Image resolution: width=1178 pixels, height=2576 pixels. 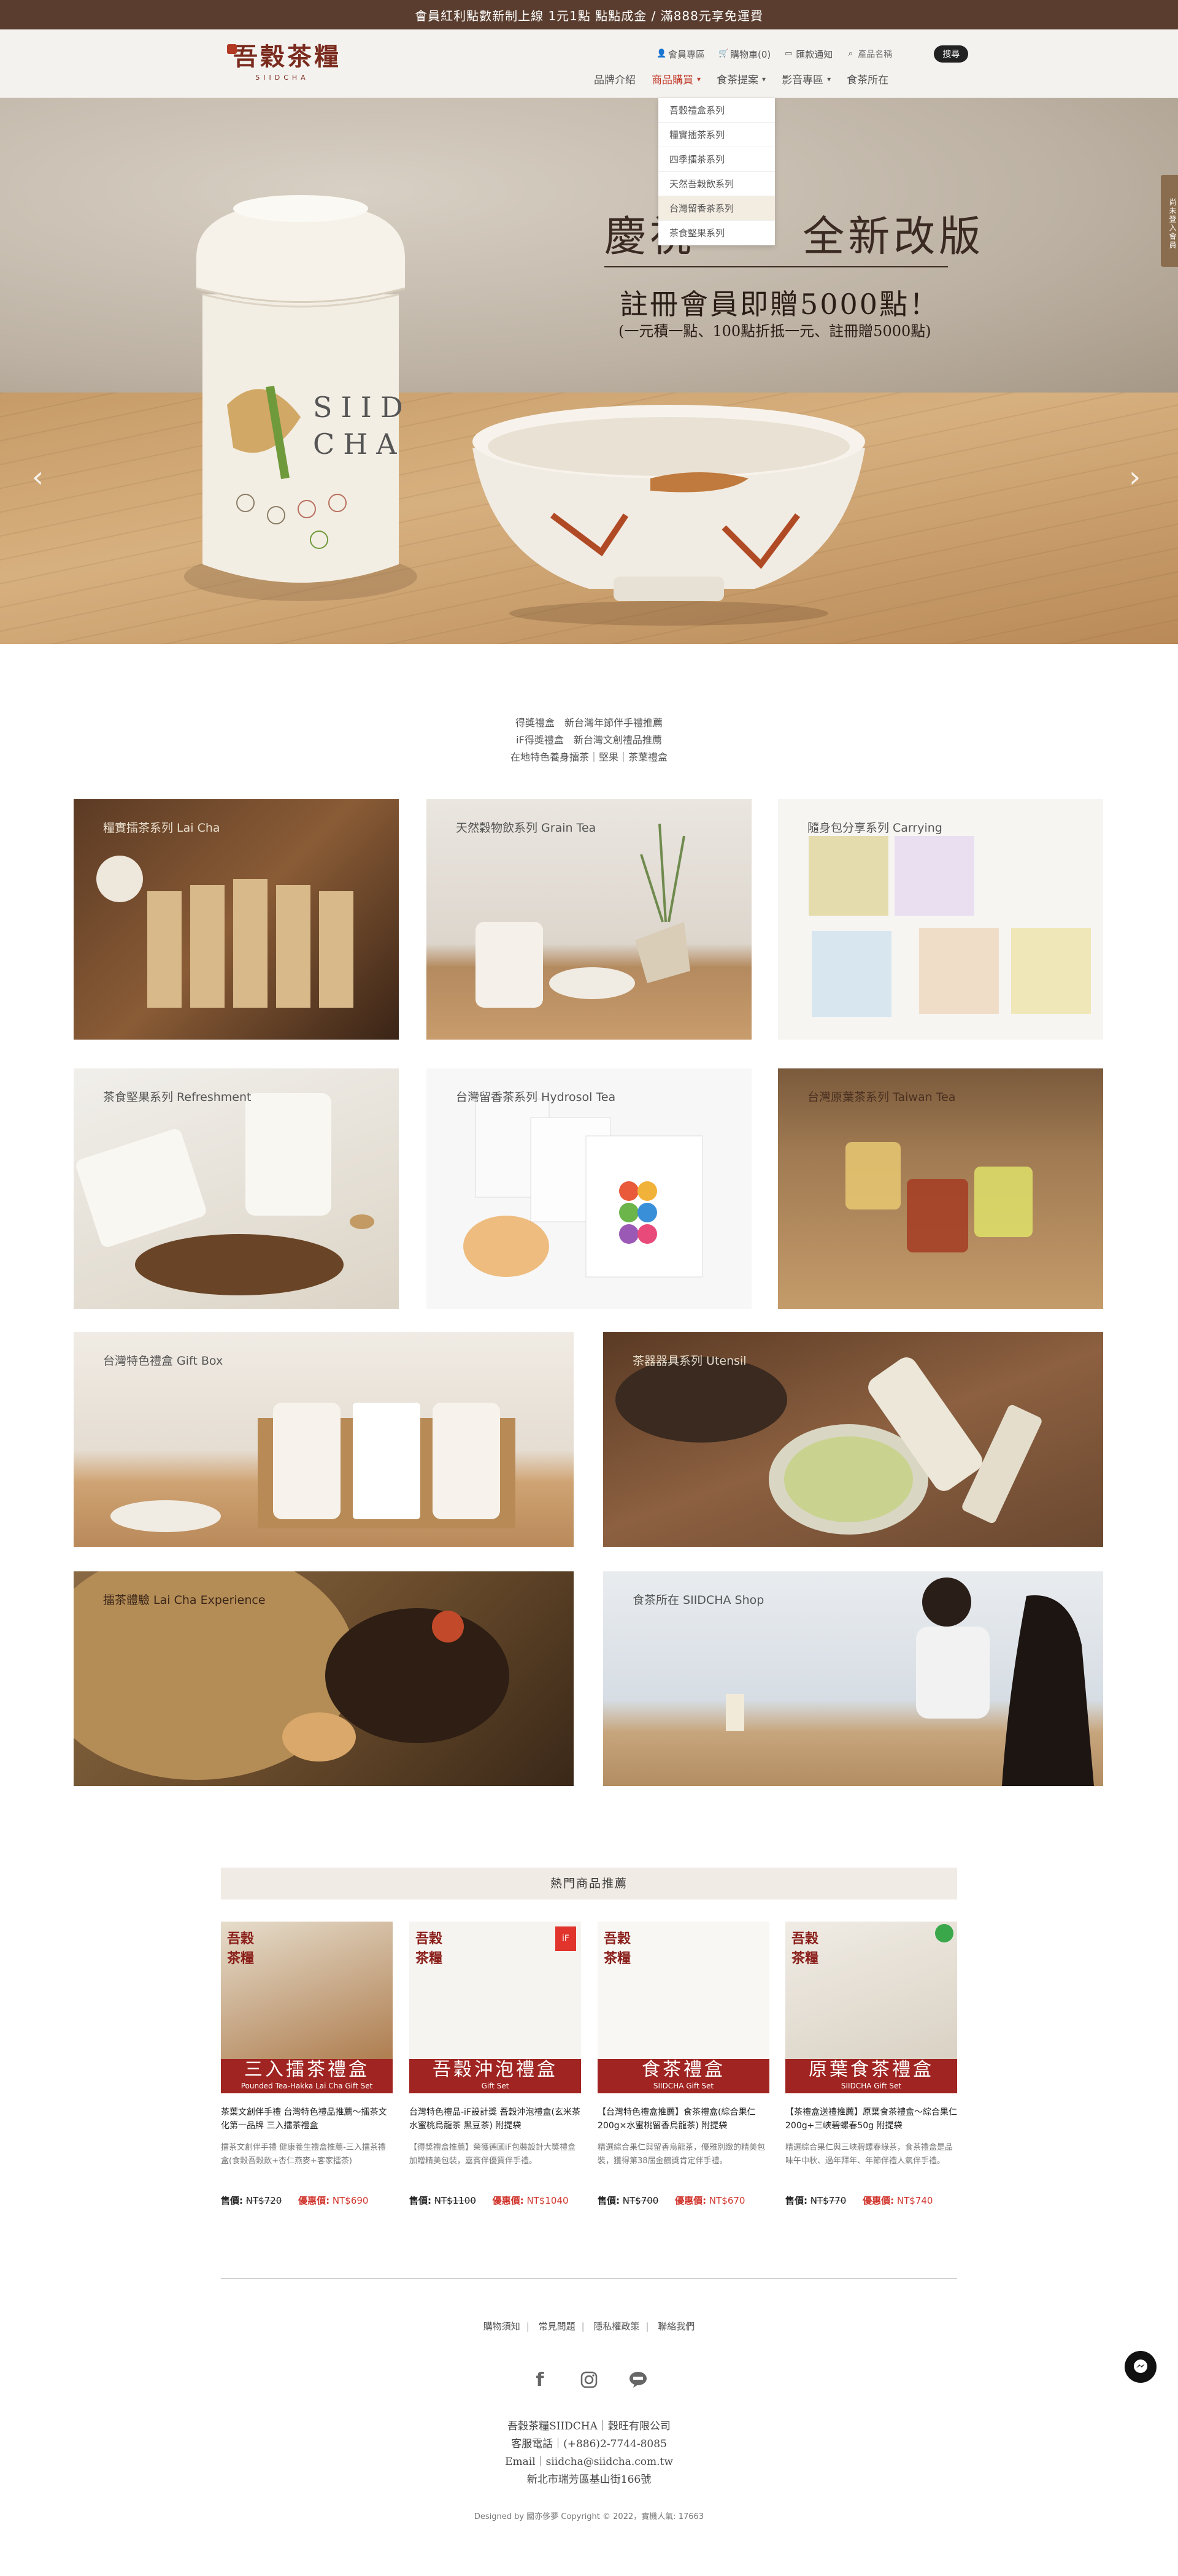 What do you see at coordinates (676, 2326) in the screenshot?
I see `footer-link-contact: 聯絡我們` at bounding box center [676, 2326].